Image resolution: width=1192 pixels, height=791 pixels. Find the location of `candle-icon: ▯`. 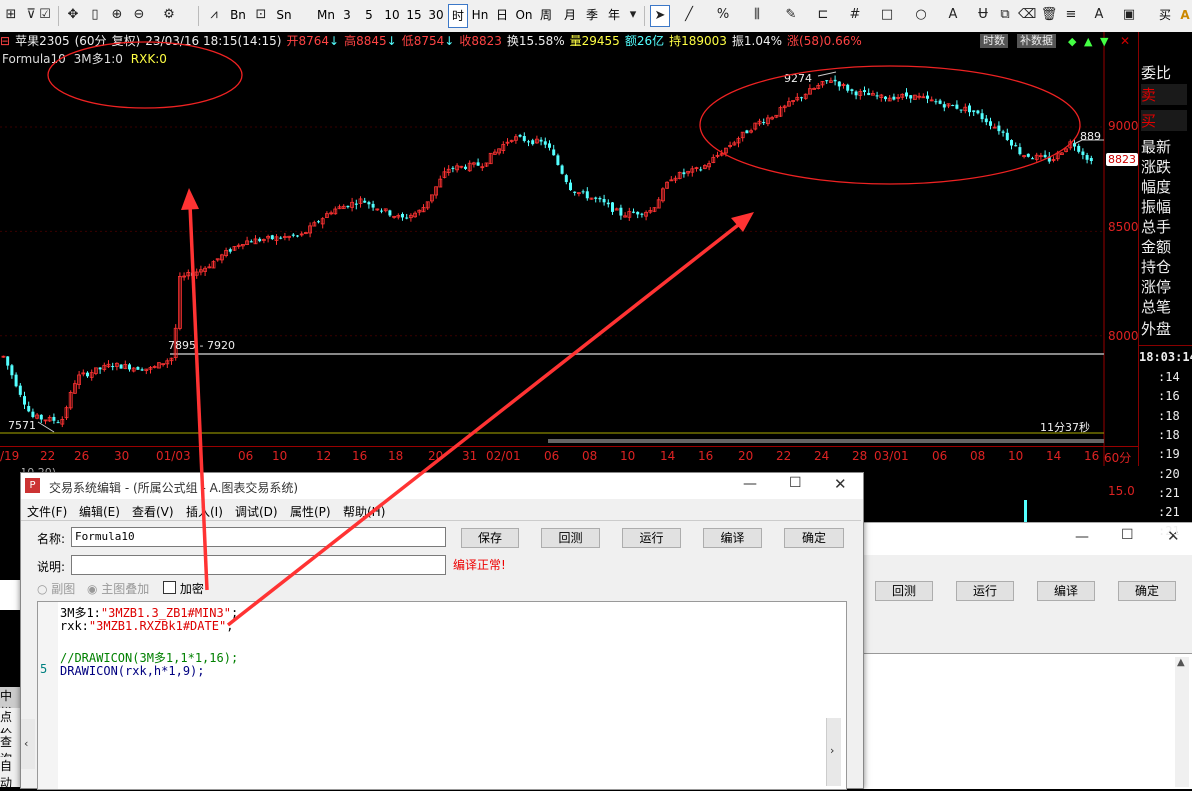

candle-icon: ▯ is located at coordinates (95, 15).